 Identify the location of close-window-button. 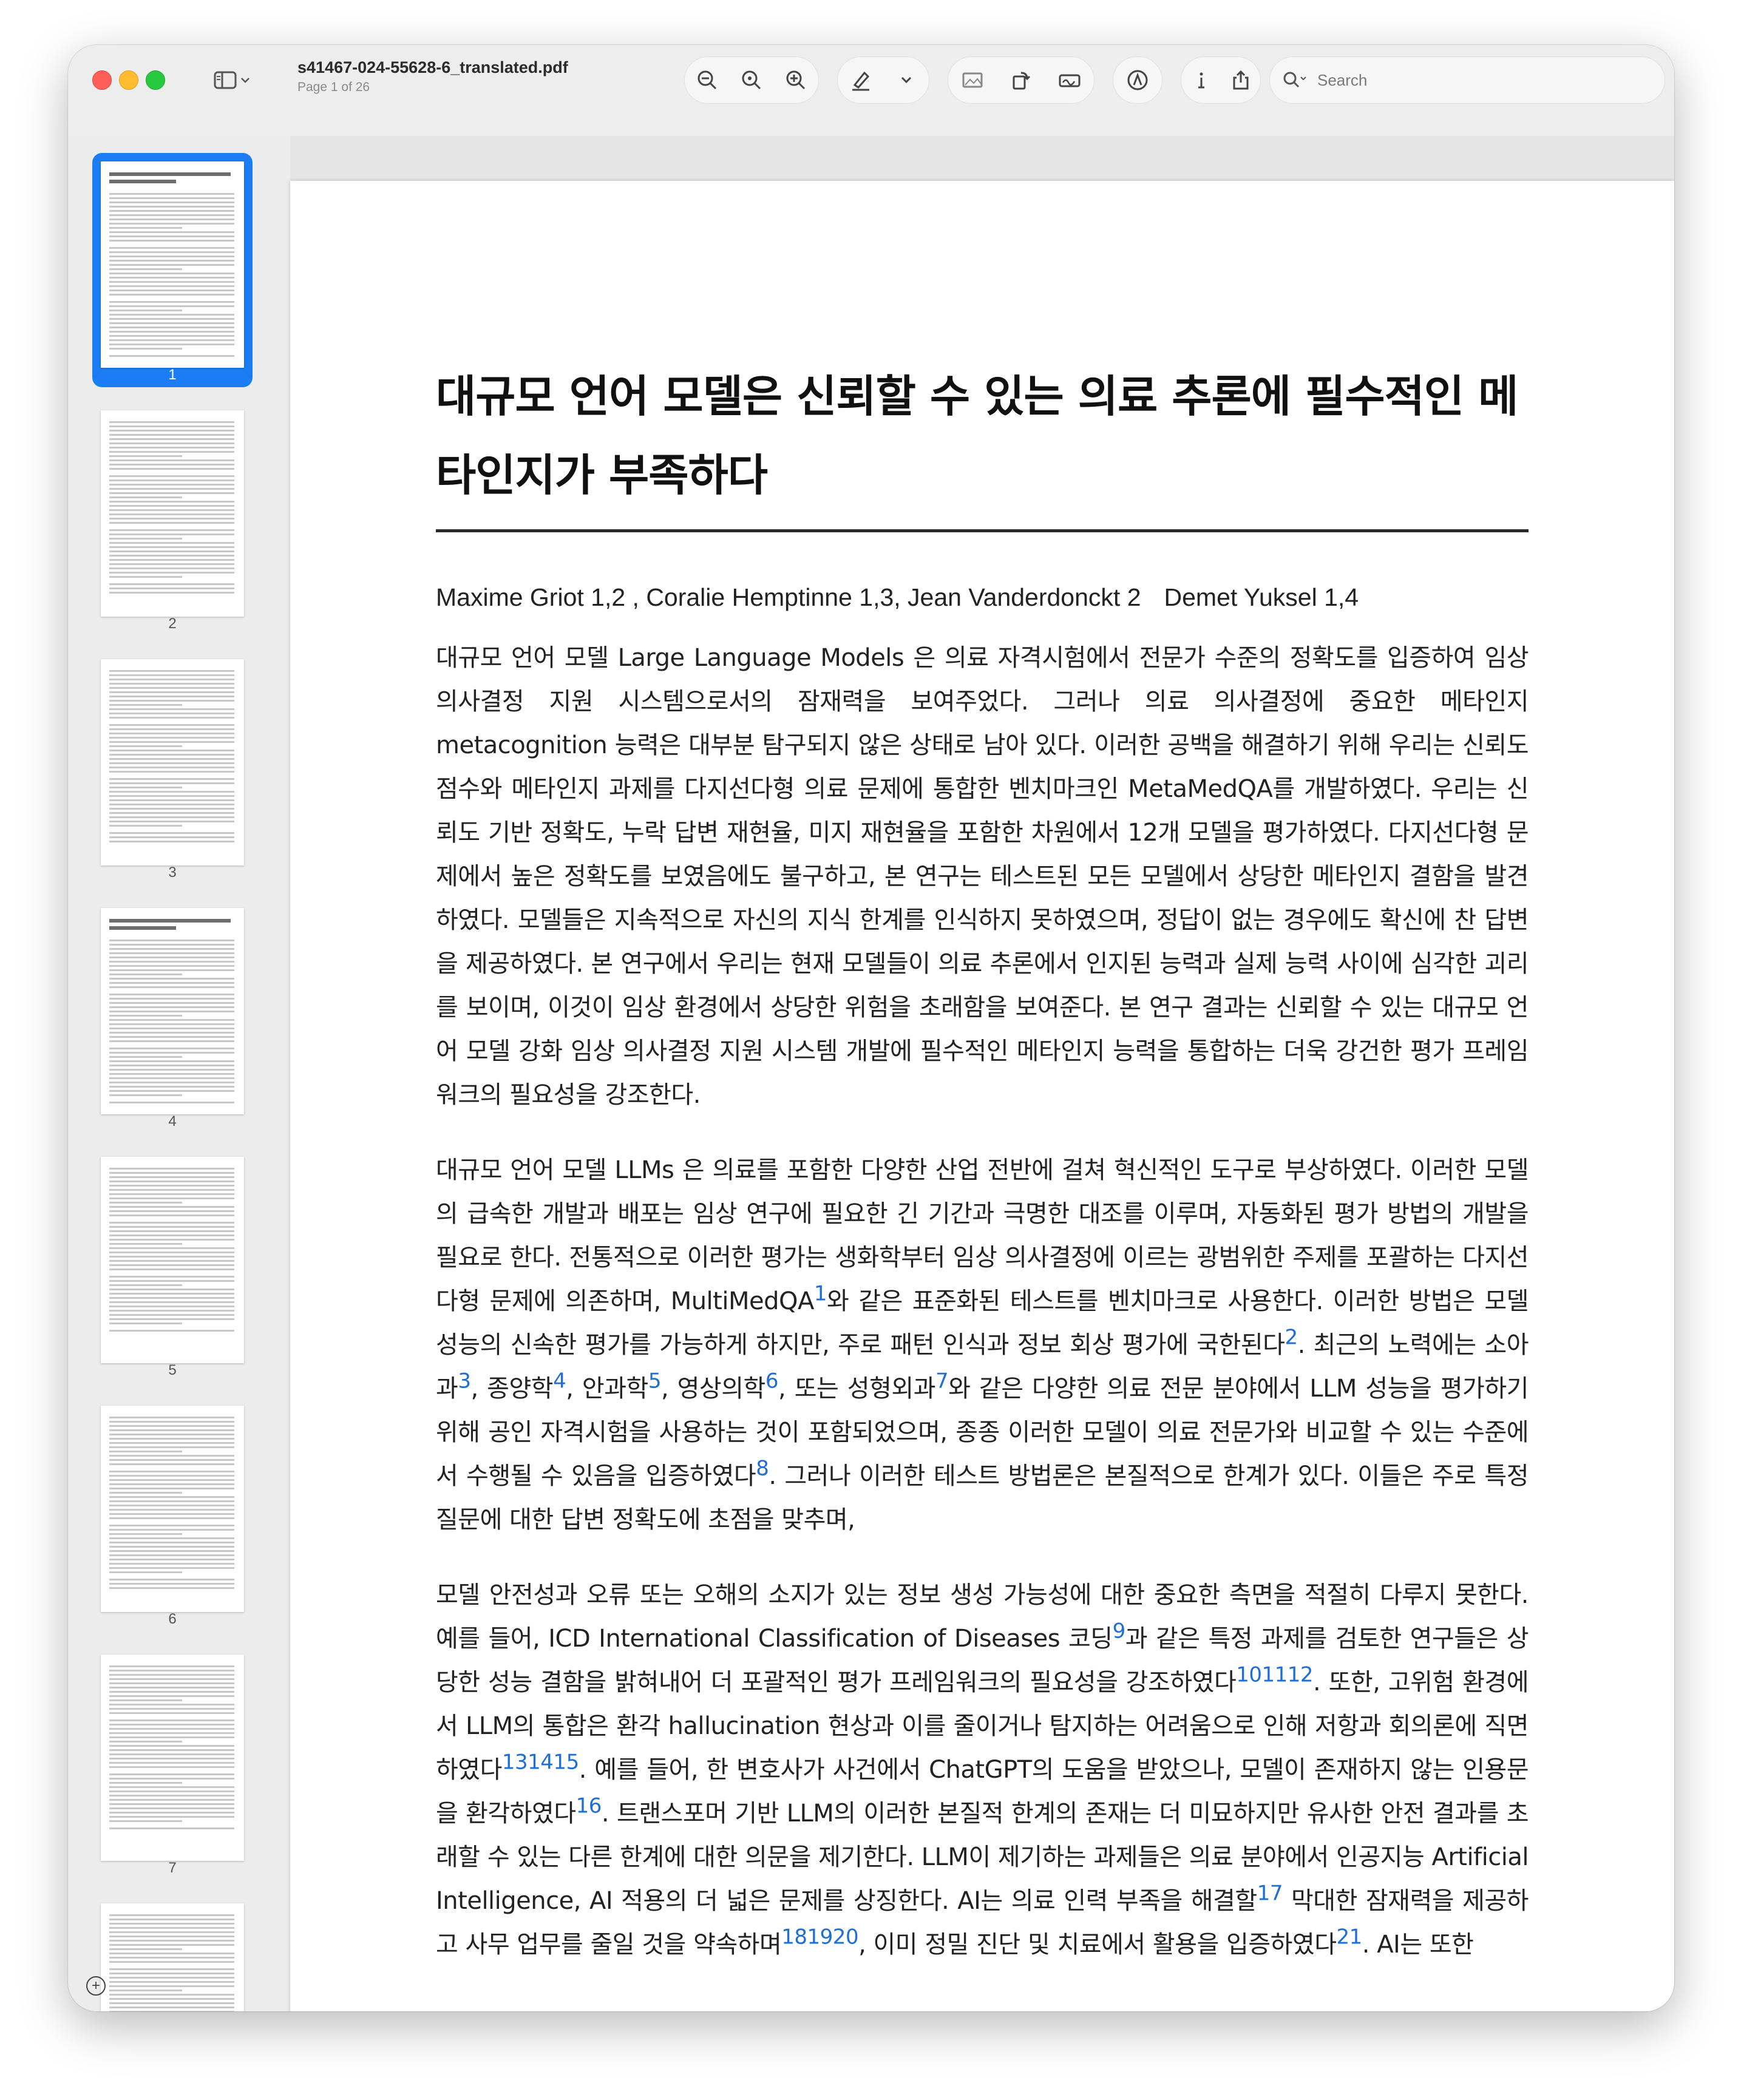
(102, 80).